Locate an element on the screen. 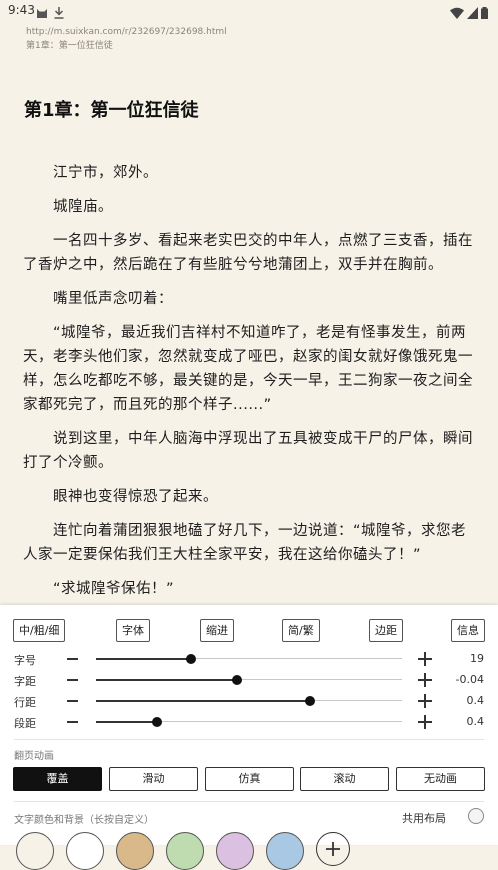 Image resolution: width=498 pixels, height=870 pixels. paragraph: “求城隍爷保佑！” is located at coordinates (114, 589).